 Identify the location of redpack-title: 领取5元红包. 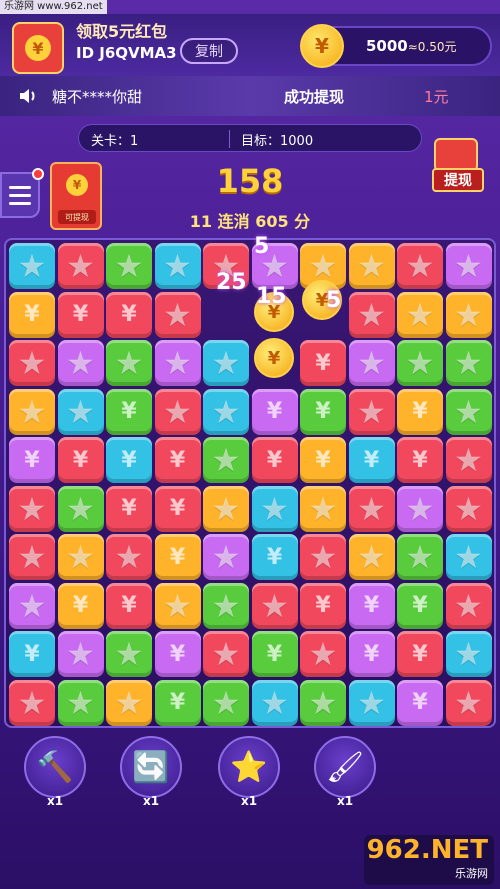
(121, 30).